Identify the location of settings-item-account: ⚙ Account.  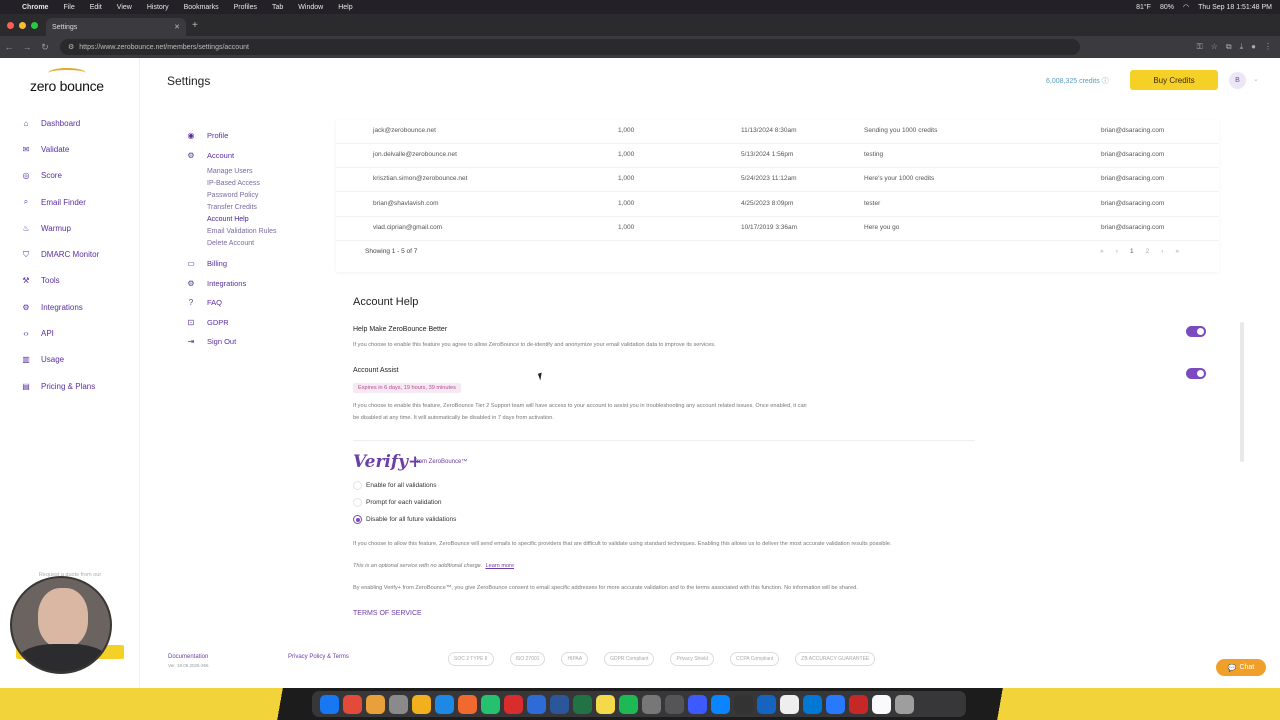
(231, 156).